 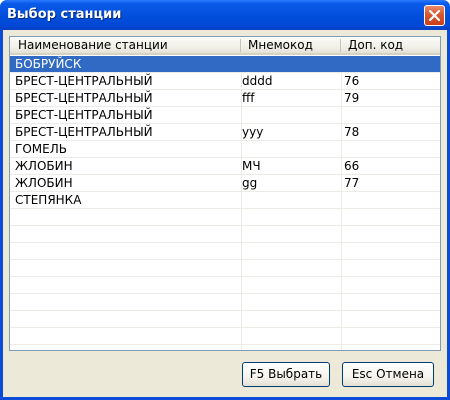 I want to click on table-row: БРЕСТ-ЦЕНТРАЛЬНЫЙ yyy 78, so click(x=225, y=132).